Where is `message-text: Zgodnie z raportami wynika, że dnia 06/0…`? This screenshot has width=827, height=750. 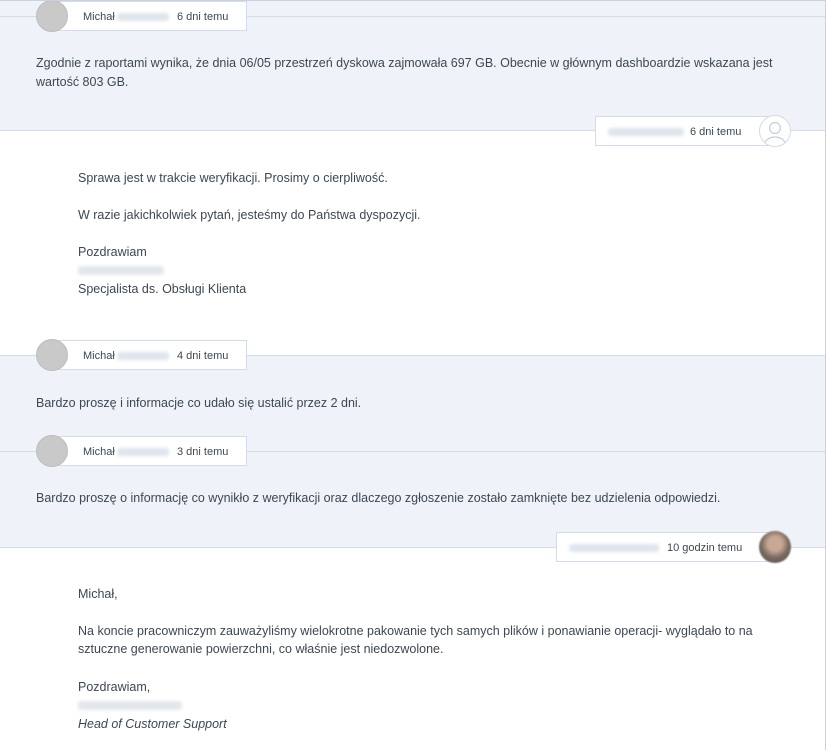
message-text: Zgodnie z raportami wynika, że dnia 06/0… is located at coordinates (404, 63).